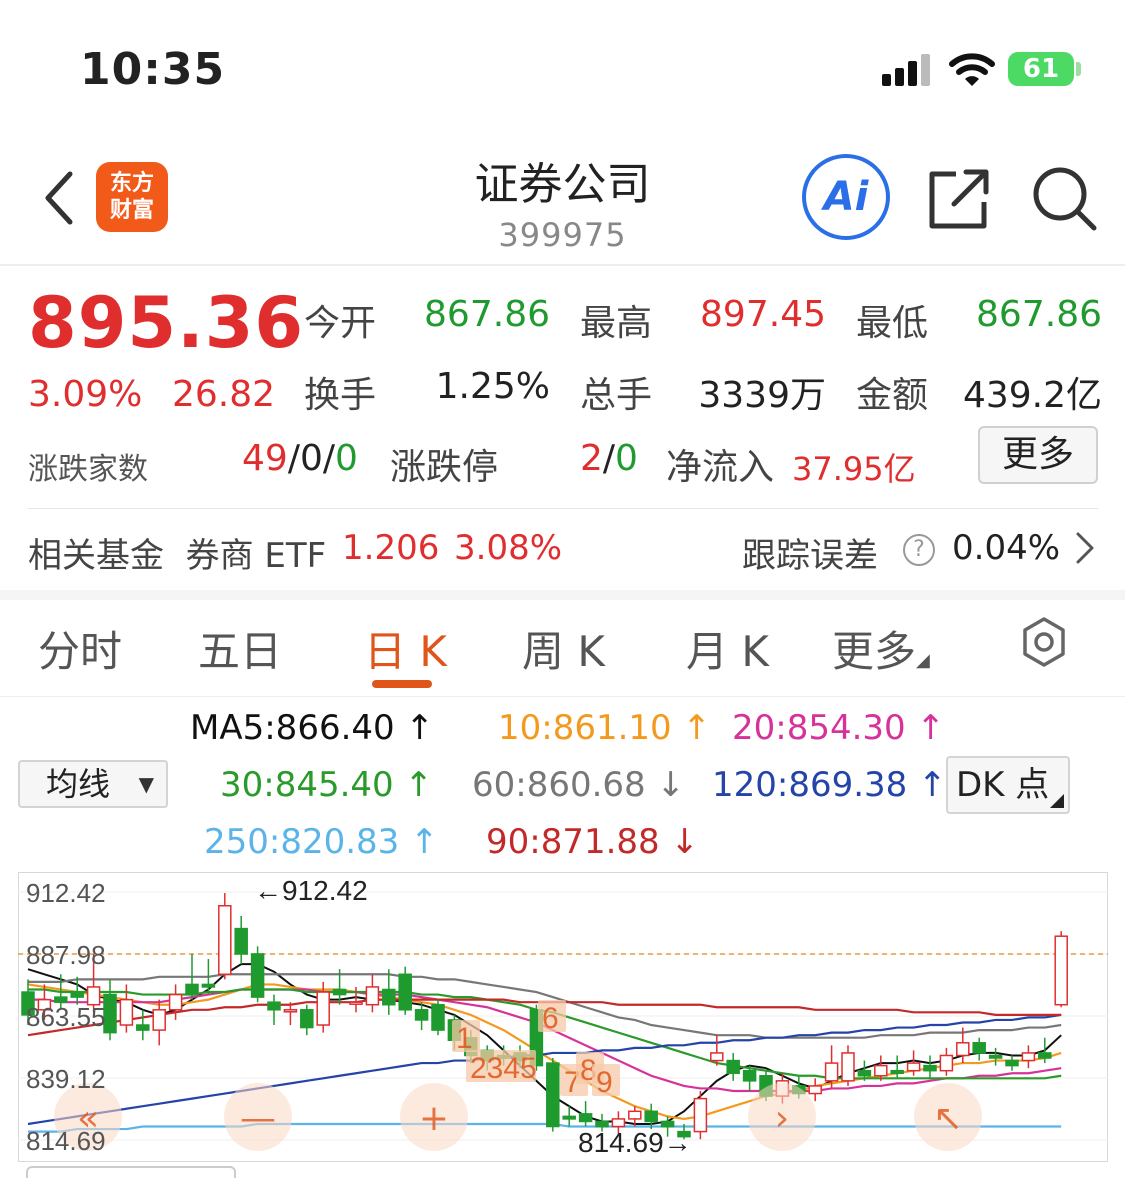 This screenshot has width=1125, height=1178. I want to click on ma-legend-ma5: MA5:866.40 ↑, so click(312, 728).